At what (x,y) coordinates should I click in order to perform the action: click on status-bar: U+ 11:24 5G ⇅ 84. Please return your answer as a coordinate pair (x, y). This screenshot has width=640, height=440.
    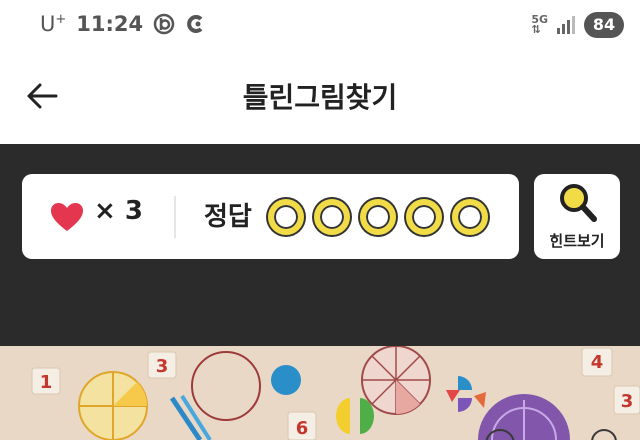
    Looking at the image, I should click on (320, 26).